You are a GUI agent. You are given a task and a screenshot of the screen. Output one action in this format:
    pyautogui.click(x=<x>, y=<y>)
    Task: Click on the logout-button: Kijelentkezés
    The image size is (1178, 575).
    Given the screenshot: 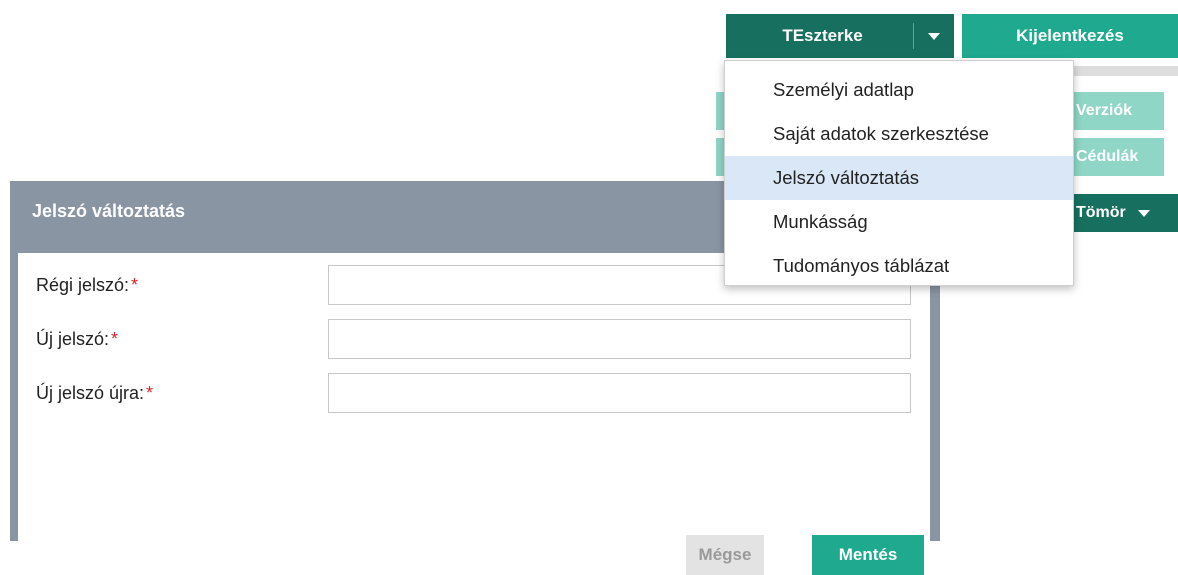 What is the action you would take?
    pyautogui.click(x=1070, y=36)
    